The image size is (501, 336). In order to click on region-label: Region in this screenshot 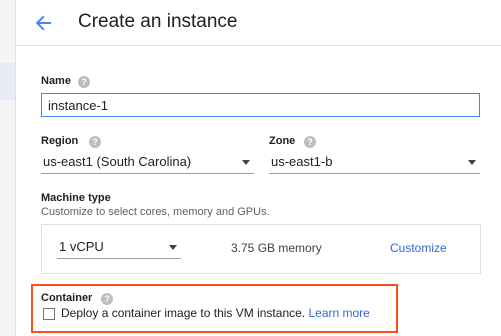, I will do `click(60, 141)`.